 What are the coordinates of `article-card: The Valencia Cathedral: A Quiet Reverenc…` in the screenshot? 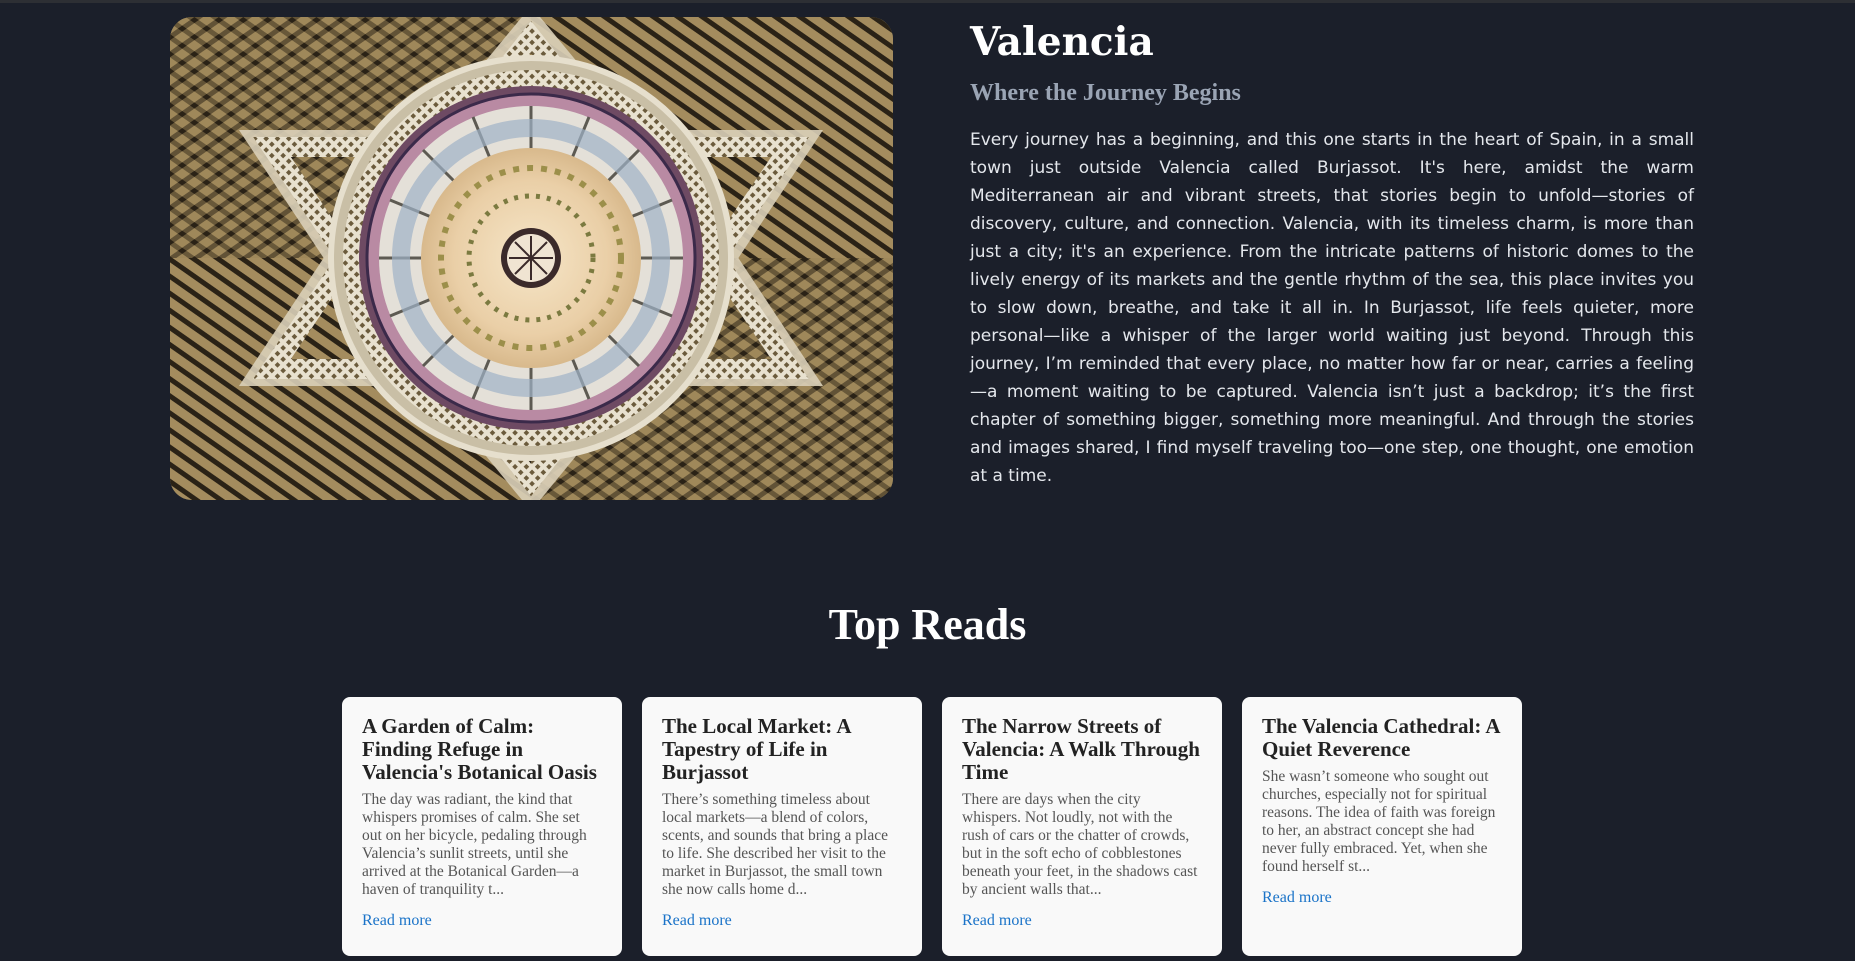 It's located at (1382, 826).